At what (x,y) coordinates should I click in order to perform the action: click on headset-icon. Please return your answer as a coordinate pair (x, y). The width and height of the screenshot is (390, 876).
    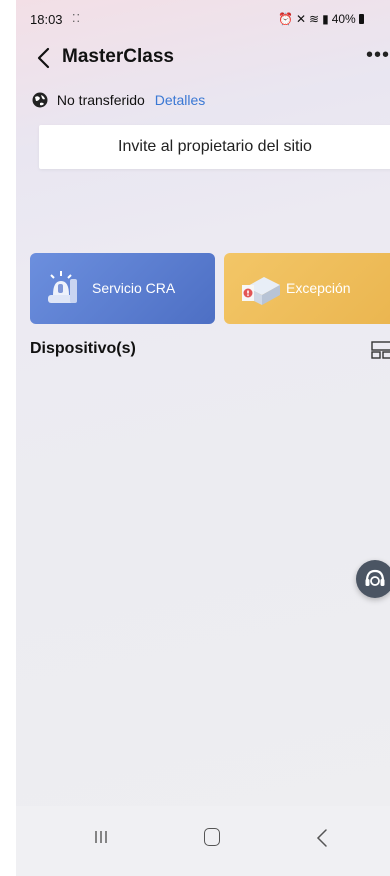
    Looking at the image, I should click on (375, 577).